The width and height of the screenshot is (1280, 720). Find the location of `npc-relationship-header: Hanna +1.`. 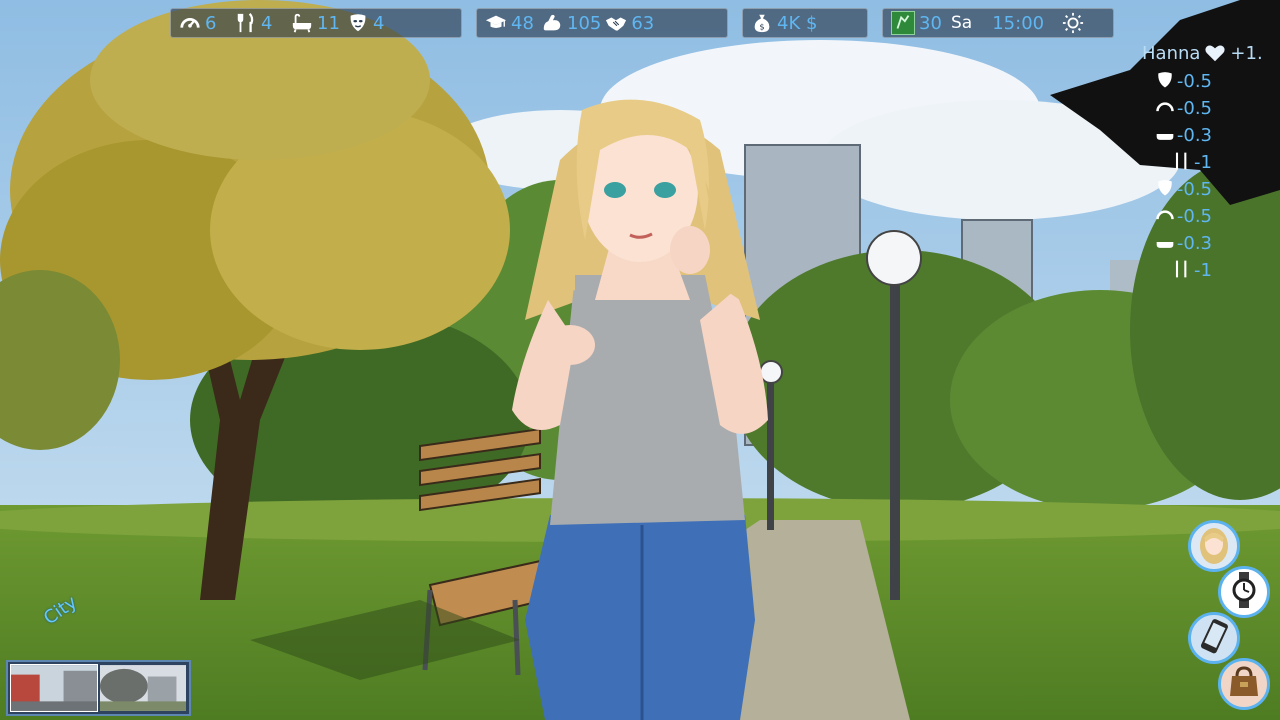

npc-relationship-header: Hanna +1. is located at coordinates (1202, 53).